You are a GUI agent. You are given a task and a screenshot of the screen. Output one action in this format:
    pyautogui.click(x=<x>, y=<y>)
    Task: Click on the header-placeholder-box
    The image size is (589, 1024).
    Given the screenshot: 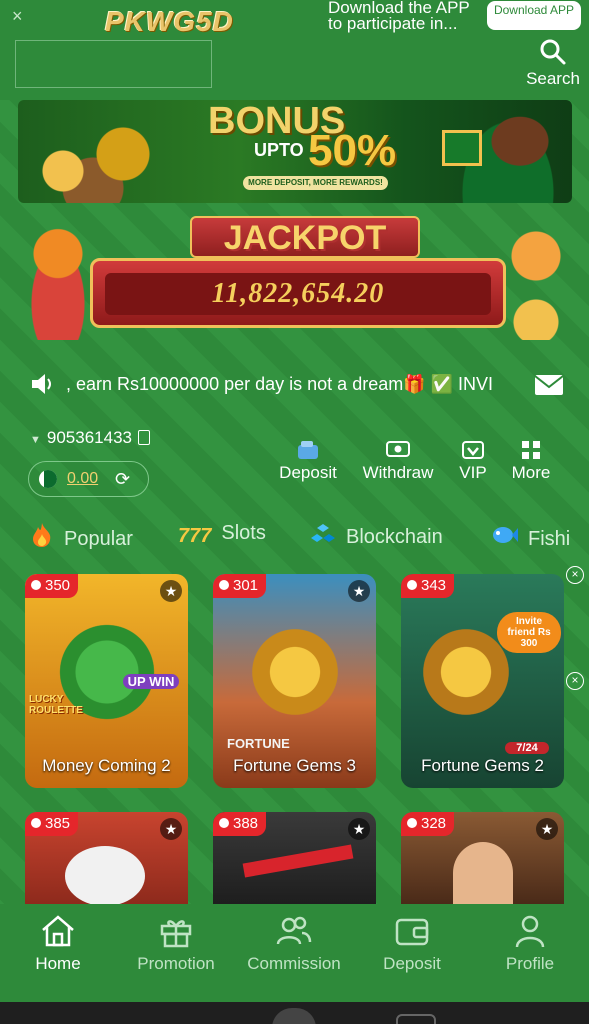 What is the action you would take?
    pyautogui.click(x=113, y=64)
    